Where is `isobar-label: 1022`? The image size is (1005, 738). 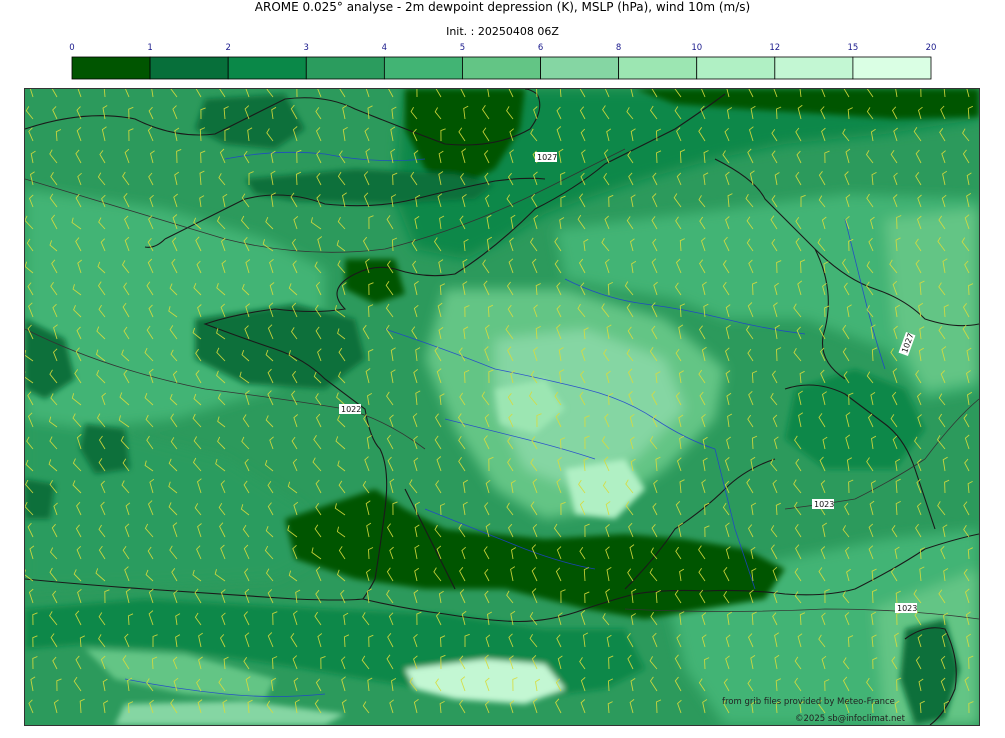 isobar-label: 1022 is located at coordinates (350, 409).